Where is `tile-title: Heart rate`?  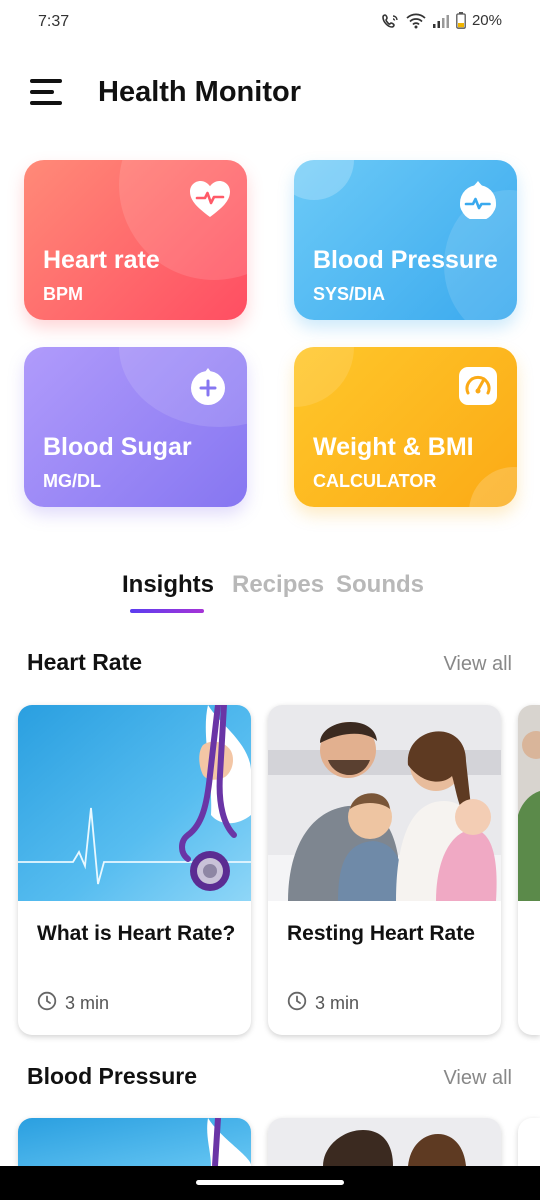
tile-title: Heart rate is located at coordinates (101, 260).